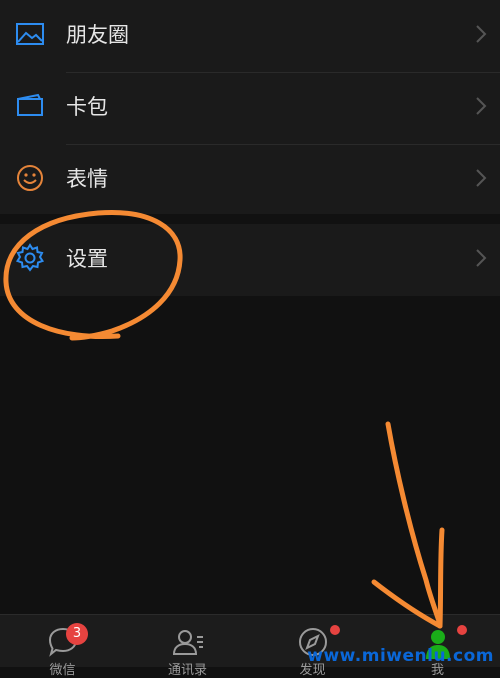 Image resolution: width=500 pixels, height=678 pixels. I want to click on menu-group-settings: 设置, so click(250, 260).